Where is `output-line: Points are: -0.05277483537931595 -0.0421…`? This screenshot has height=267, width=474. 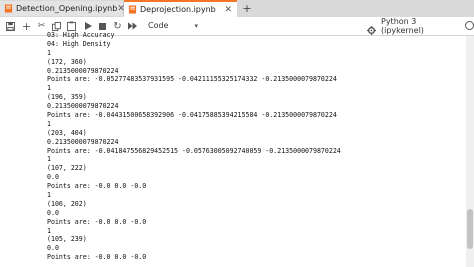 output-line: Points are: -0.05277483537931595 -0.0421… is located at coordinates (192, 79).